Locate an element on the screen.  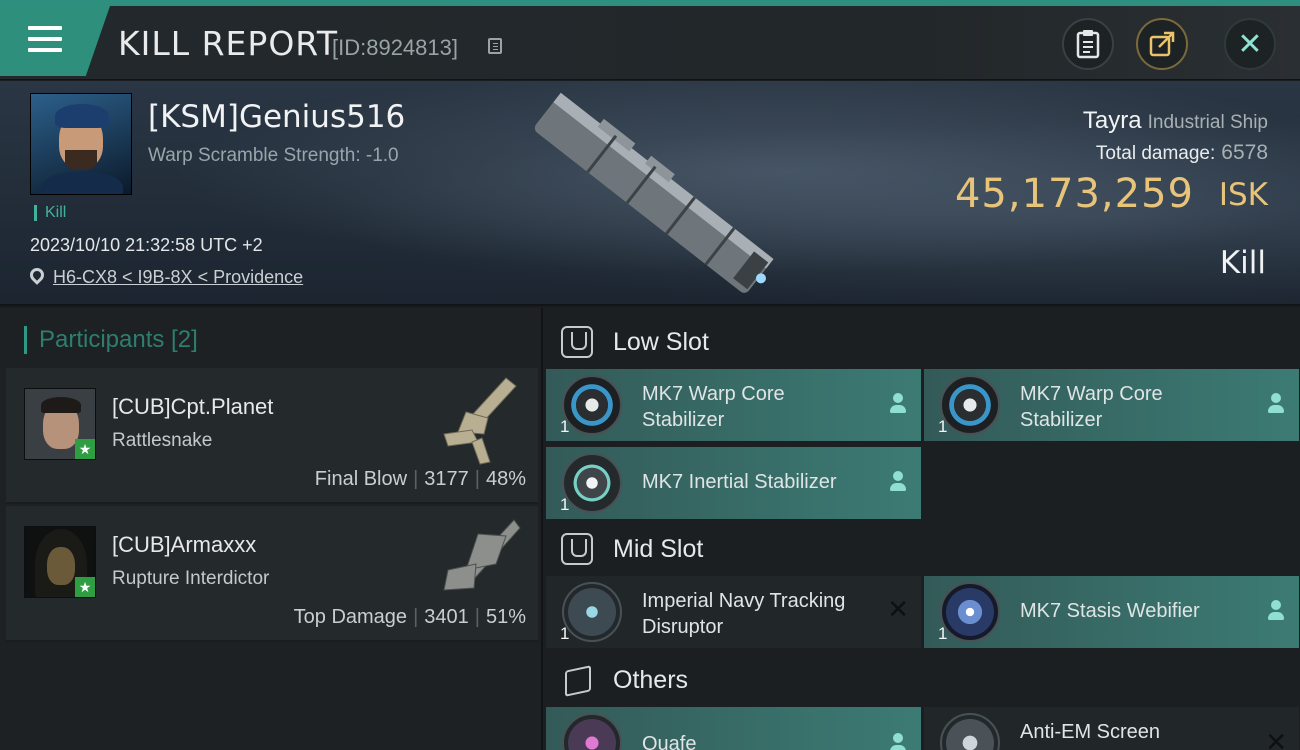
warp-scramble-strength: Warp Scramble Strength: -1.0 is located at coordinates (273, 155).